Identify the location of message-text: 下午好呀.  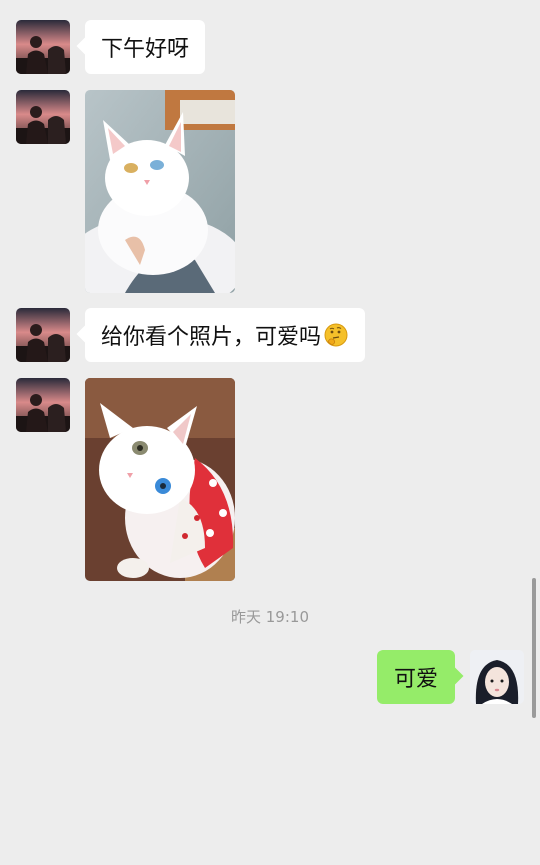
(145, 49).